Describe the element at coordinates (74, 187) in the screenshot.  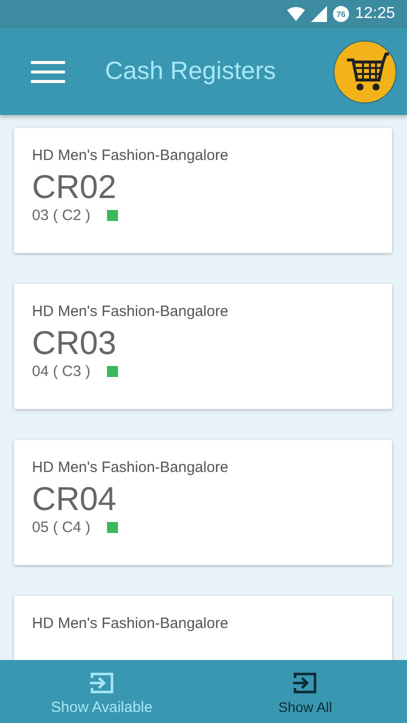
I see `register-name: CR02` at that location.